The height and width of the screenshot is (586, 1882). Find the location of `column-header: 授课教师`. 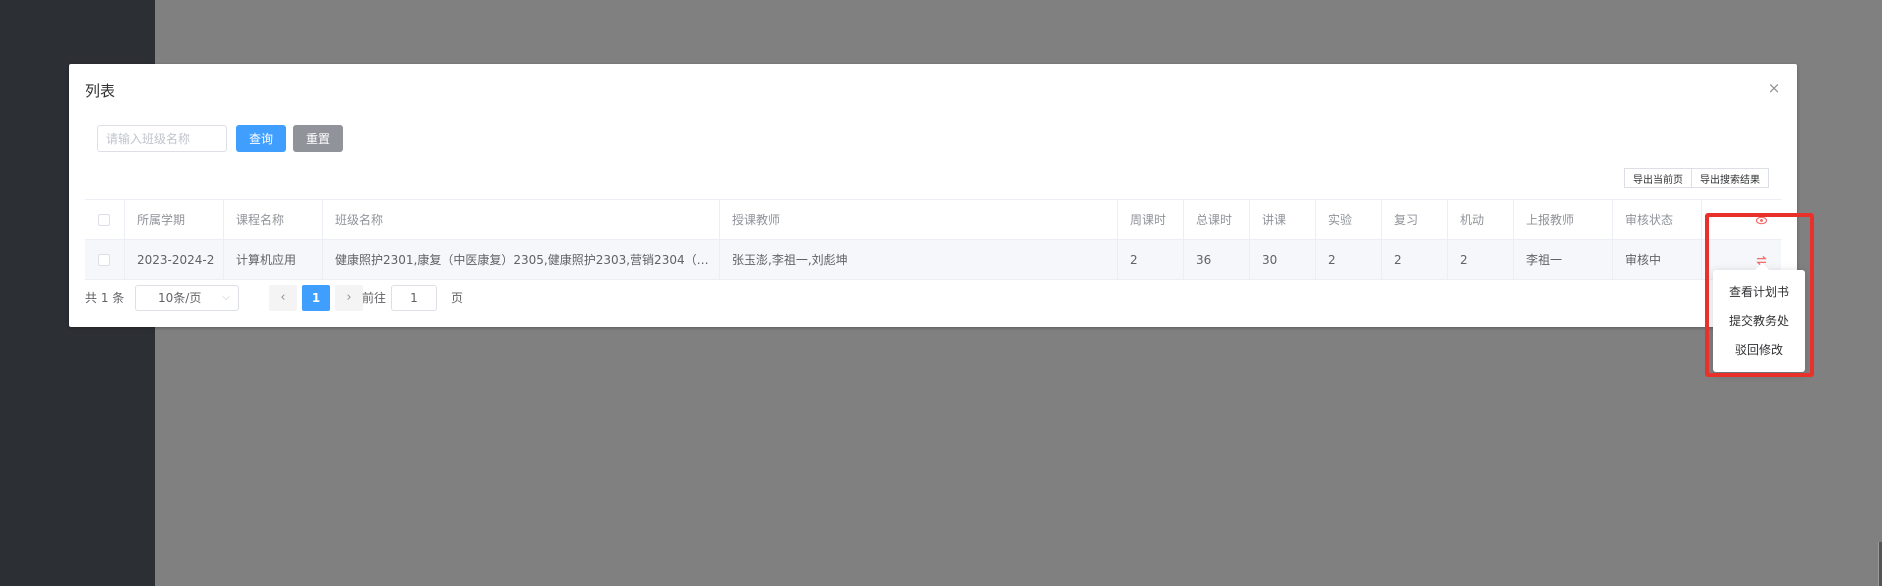

column-header: 授课教师 is located at coordinates (919, 220).